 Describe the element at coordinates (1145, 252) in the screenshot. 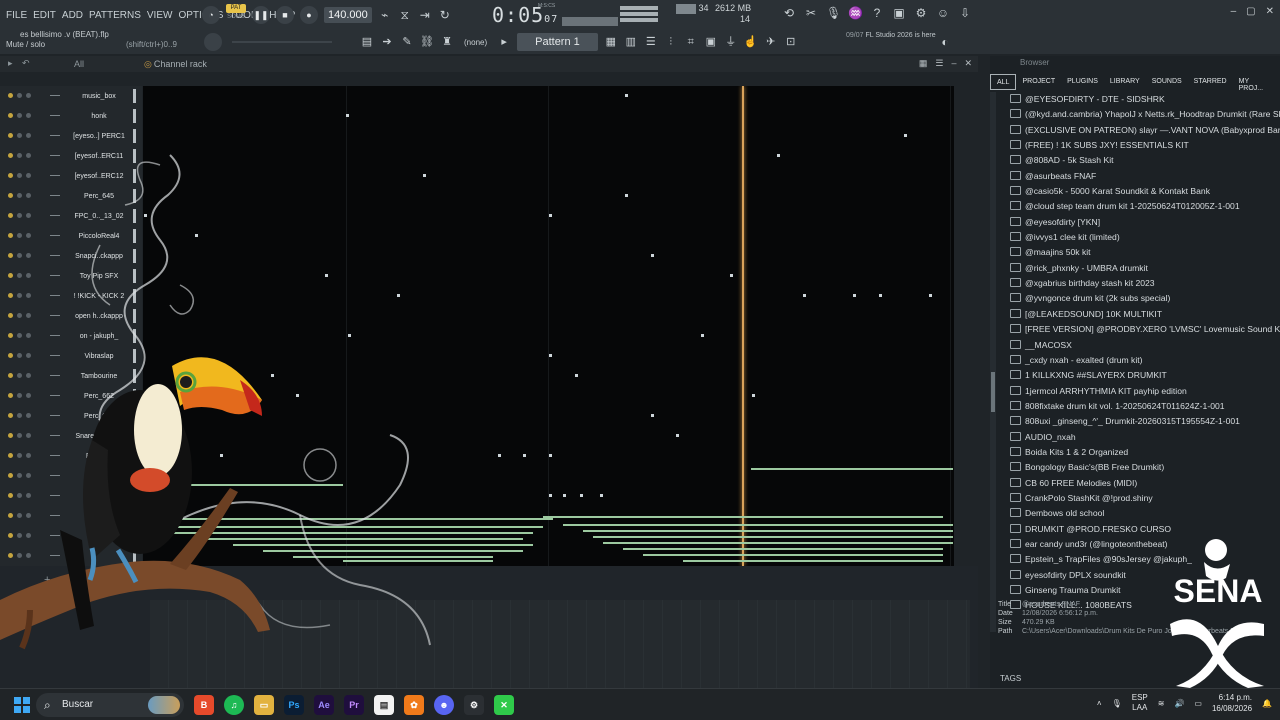

I see `browser-folder-item: @maajins 50k kit` at that location.